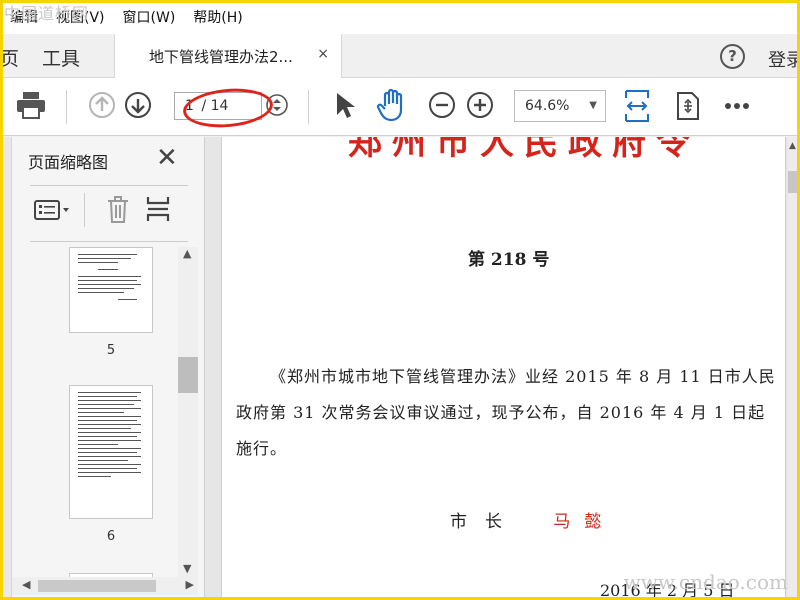 This screenshot has width=800, height=600. I want to click on previous-page-icon, so click(102, 105).